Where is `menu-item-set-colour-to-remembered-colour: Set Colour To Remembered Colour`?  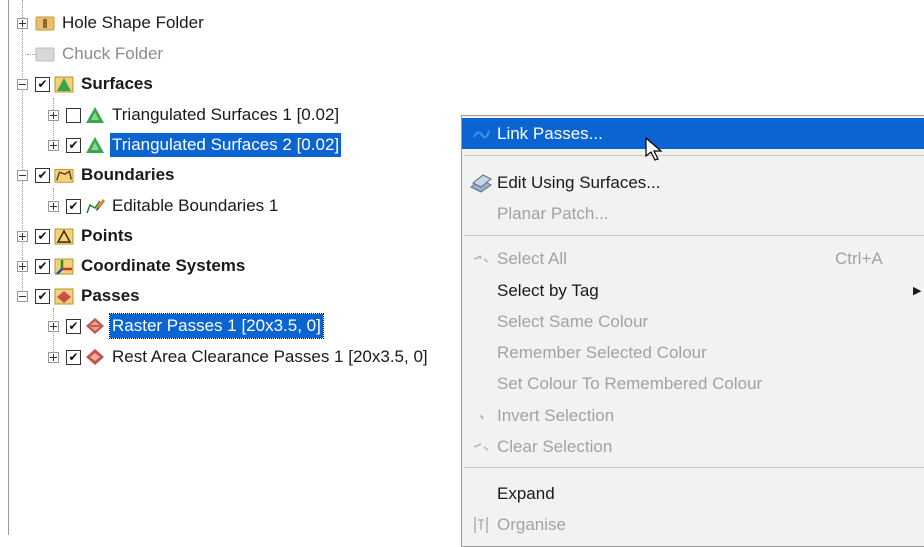
menu-item-set-colour-to-remembered-colour: Set Colour To Remembered Colour is located at coordinates (693, 383).